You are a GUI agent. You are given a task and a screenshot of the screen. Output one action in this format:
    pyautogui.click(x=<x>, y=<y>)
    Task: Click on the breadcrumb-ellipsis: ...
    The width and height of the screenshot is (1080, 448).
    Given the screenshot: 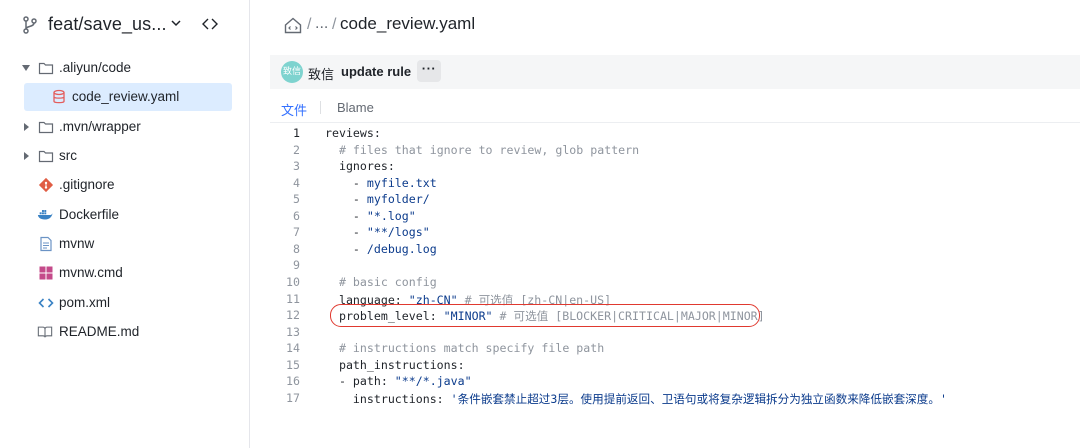 What is the action you would take?
    pyautogui.click(x=321, y=24)
    